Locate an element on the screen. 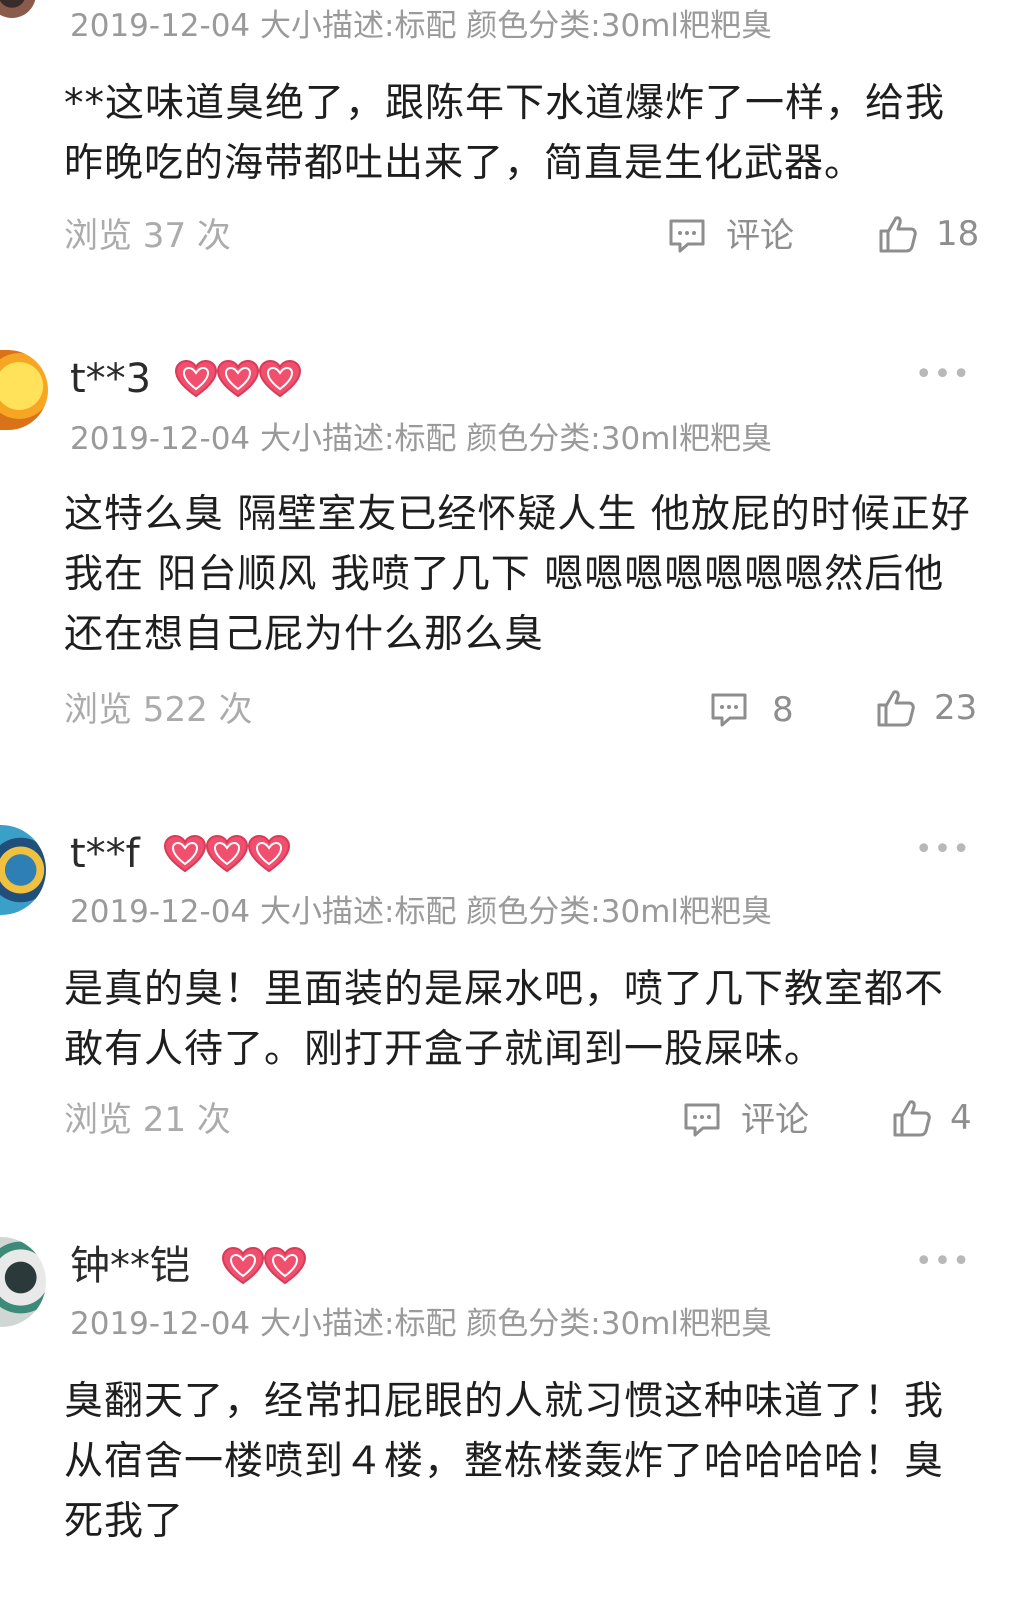 The width and height of the screenshot is (1013, 1610). view-count: 浏览 37 次 is located at coordinates (147, 236).